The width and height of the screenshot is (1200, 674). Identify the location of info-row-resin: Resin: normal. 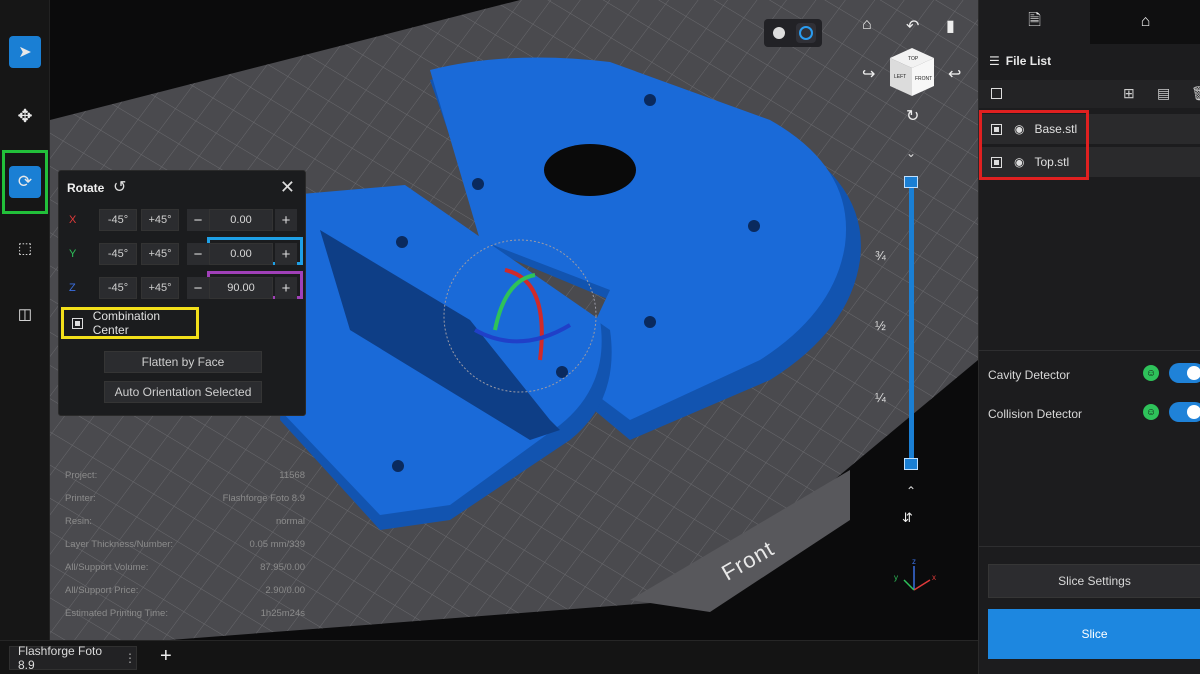
(185, 521).